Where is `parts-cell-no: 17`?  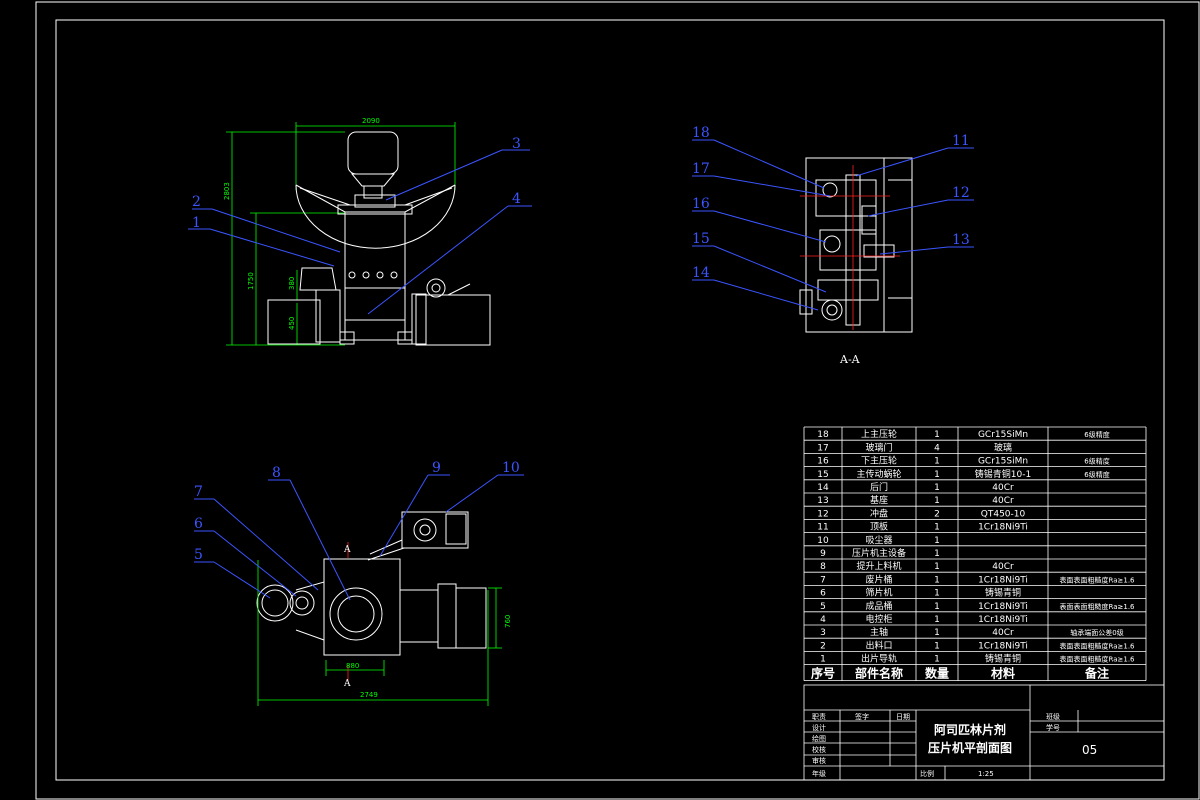
parts-cell-no: 17 is located at coordinates (822, 448).